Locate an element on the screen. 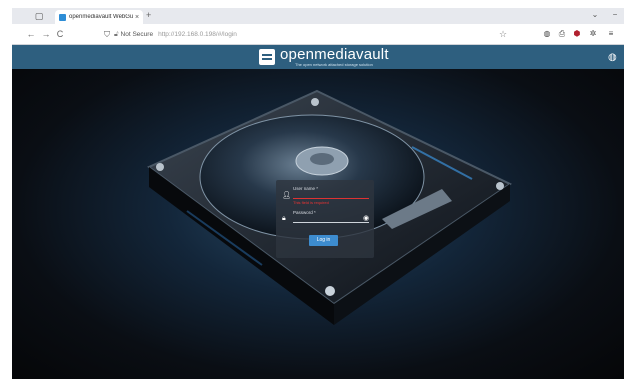 This screenshot has height=387, width=624. password-input is located at coordinates (331, 222).